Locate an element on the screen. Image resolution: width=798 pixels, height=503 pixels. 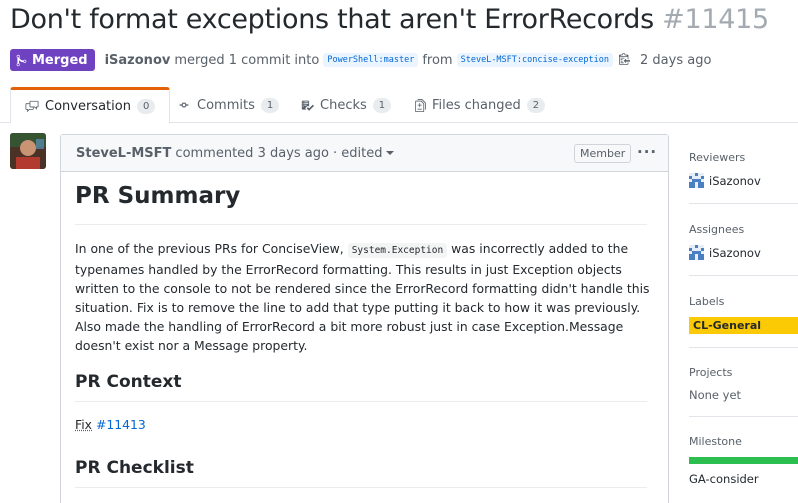
tab-conversation-count: 0 is located at coordinates (146, 106).